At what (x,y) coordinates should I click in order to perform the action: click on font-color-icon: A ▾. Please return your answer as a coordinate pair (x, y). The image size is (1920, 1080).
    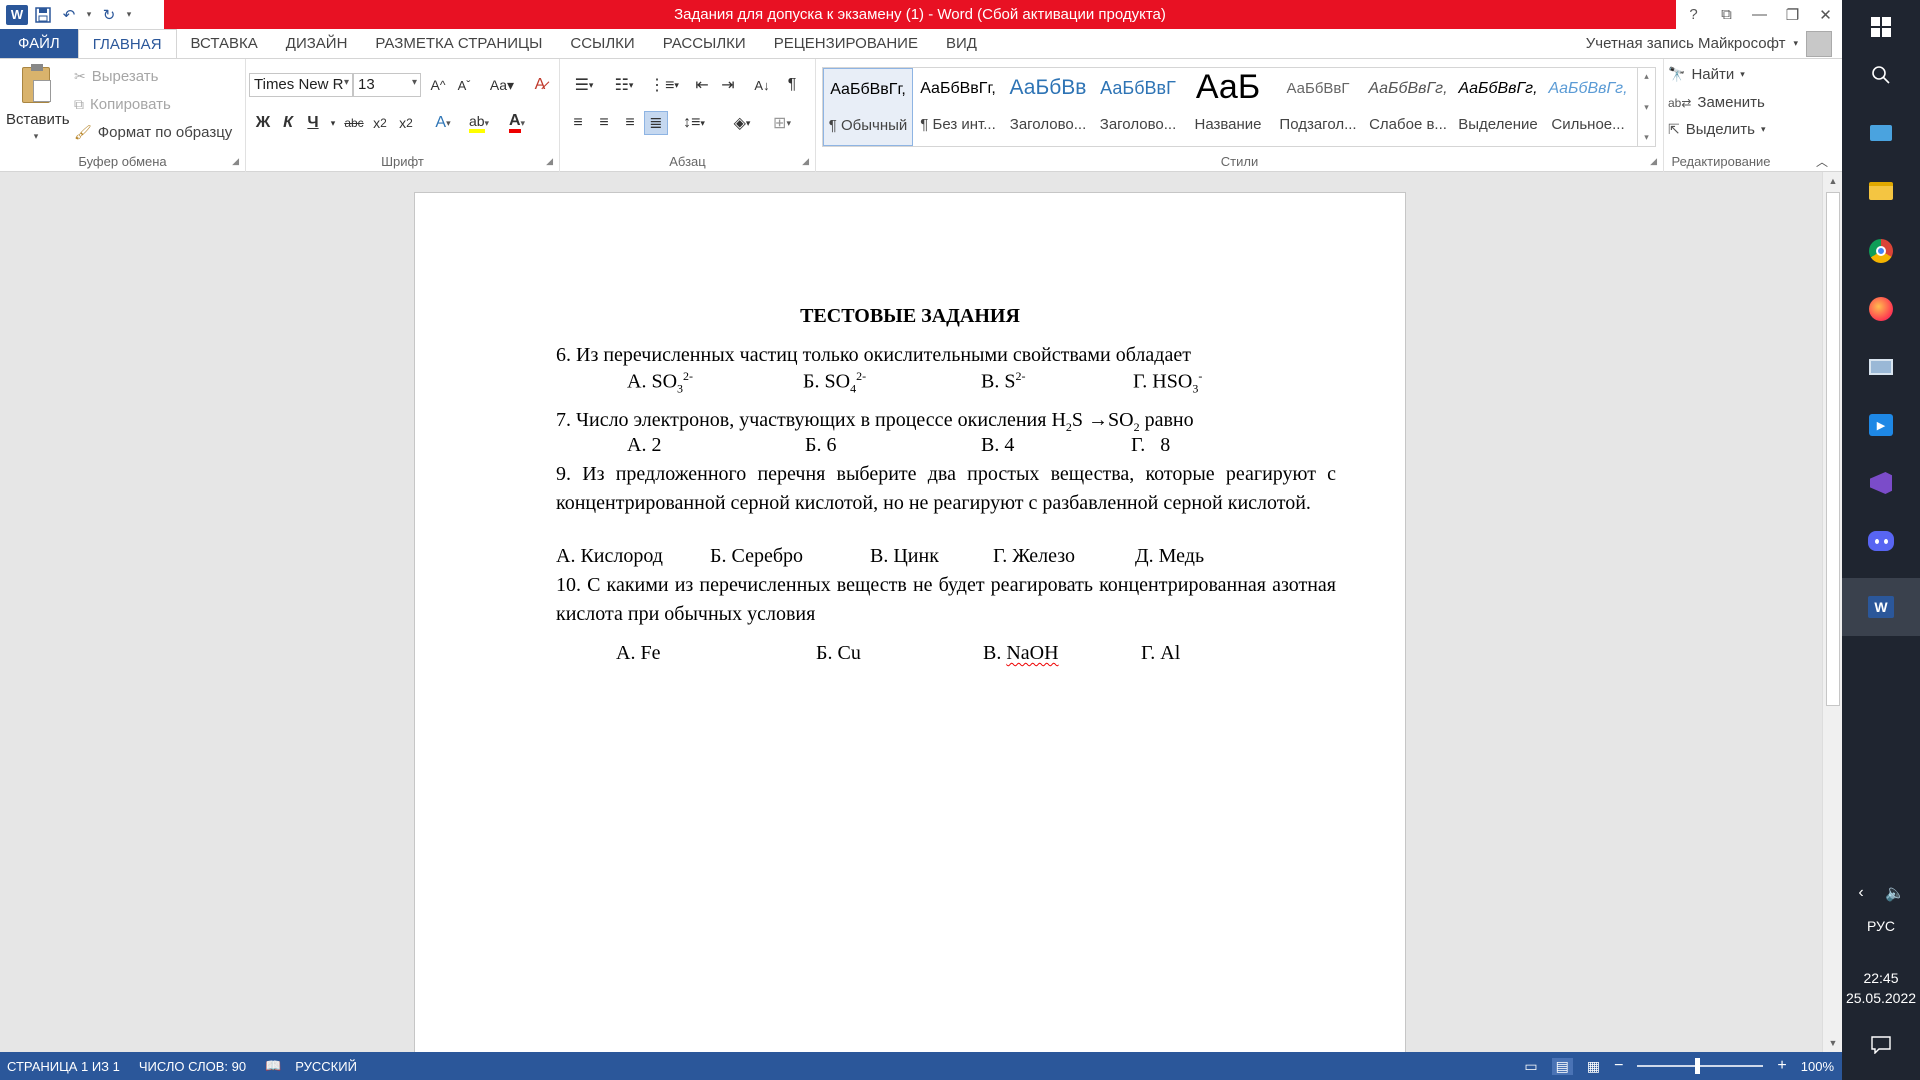
    Looking at the image, I should click on (517, 123).